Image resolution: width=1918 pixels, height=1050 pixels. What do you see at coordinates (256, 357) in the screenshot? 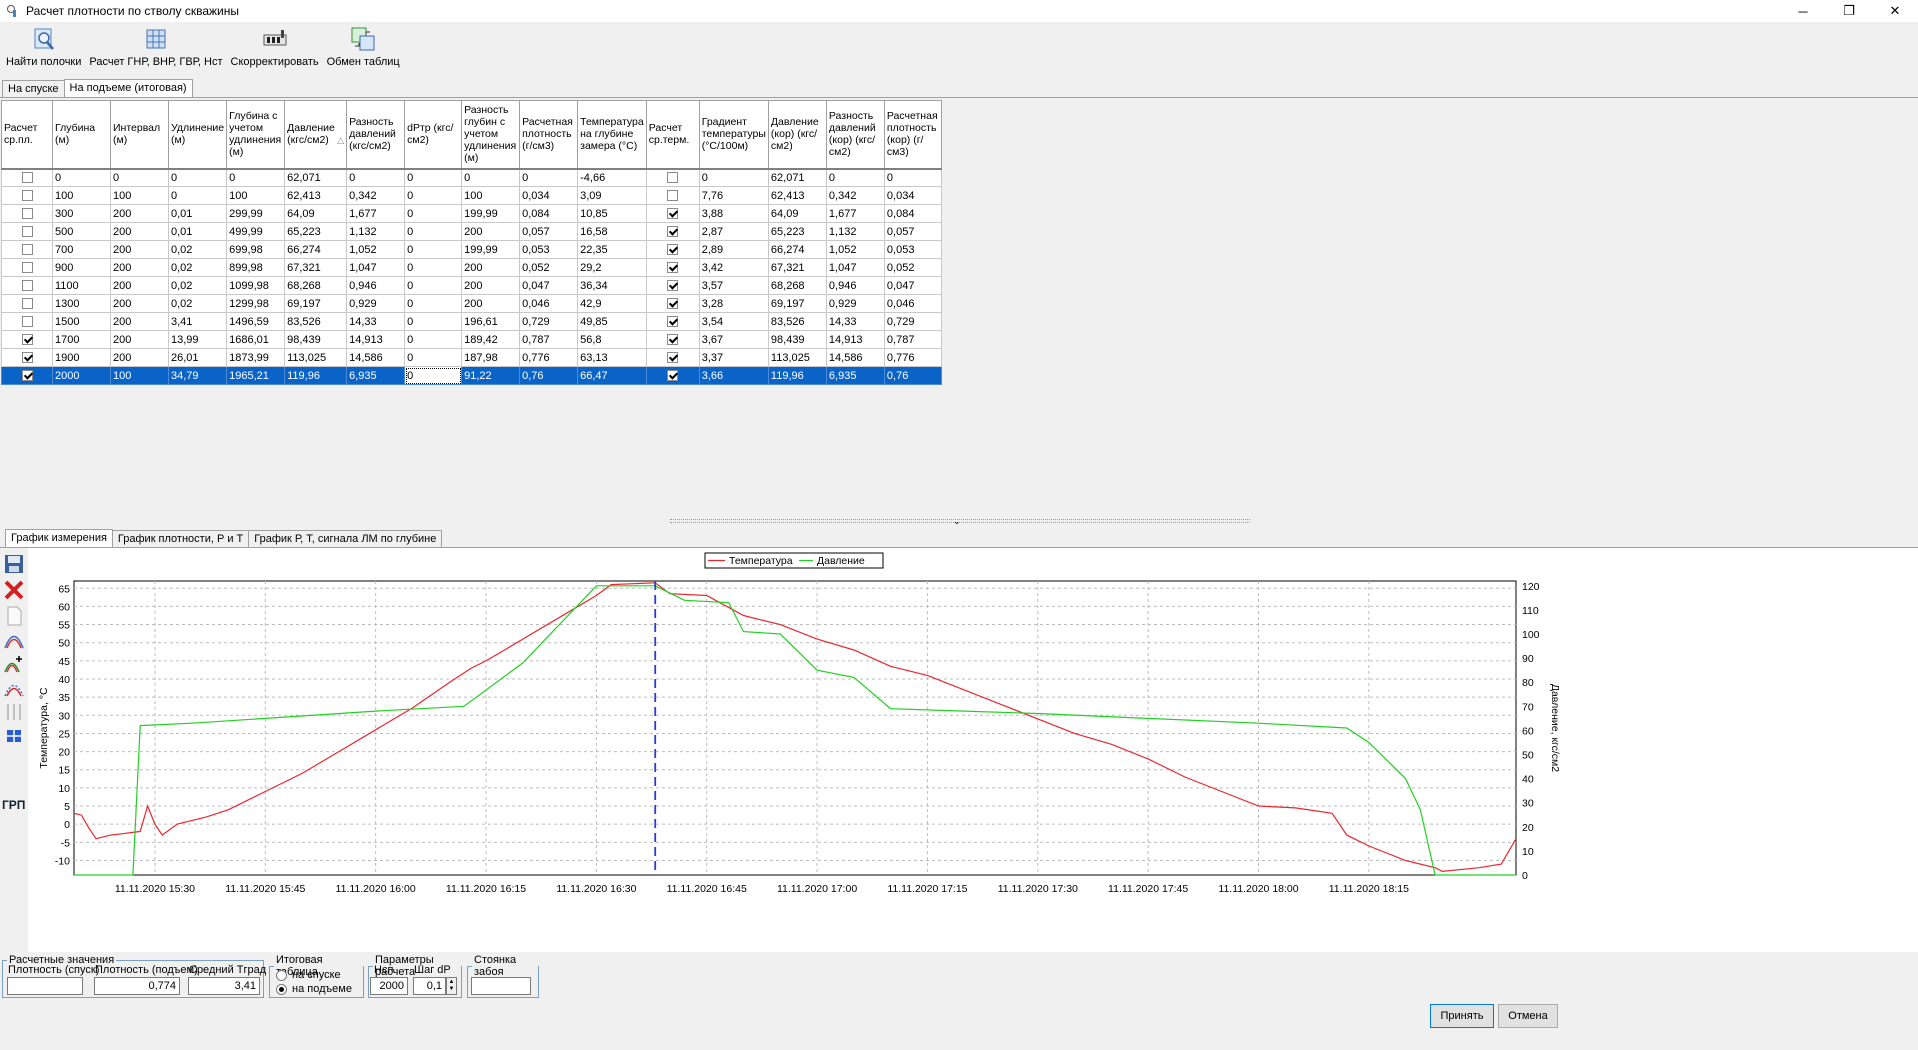
I see `table-cell: 1873,99` at bounding box center [256, 357].